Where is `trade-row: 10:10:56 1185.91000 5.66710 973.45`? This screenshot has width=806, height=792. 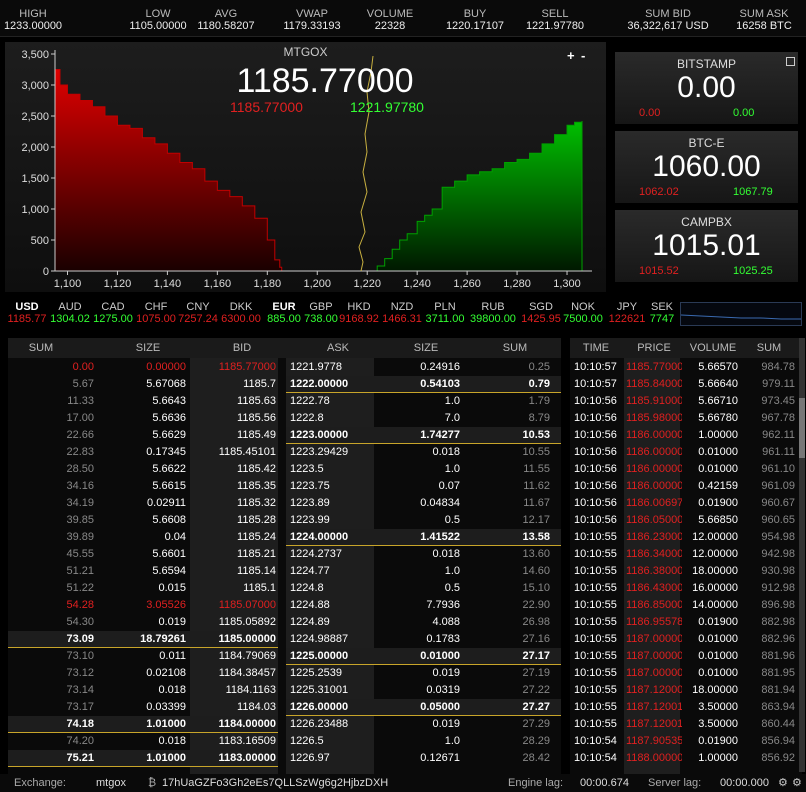
trade-row: 10:10:56 1185.91000 5.66710 973.45 is located at coordinates (686, 401).